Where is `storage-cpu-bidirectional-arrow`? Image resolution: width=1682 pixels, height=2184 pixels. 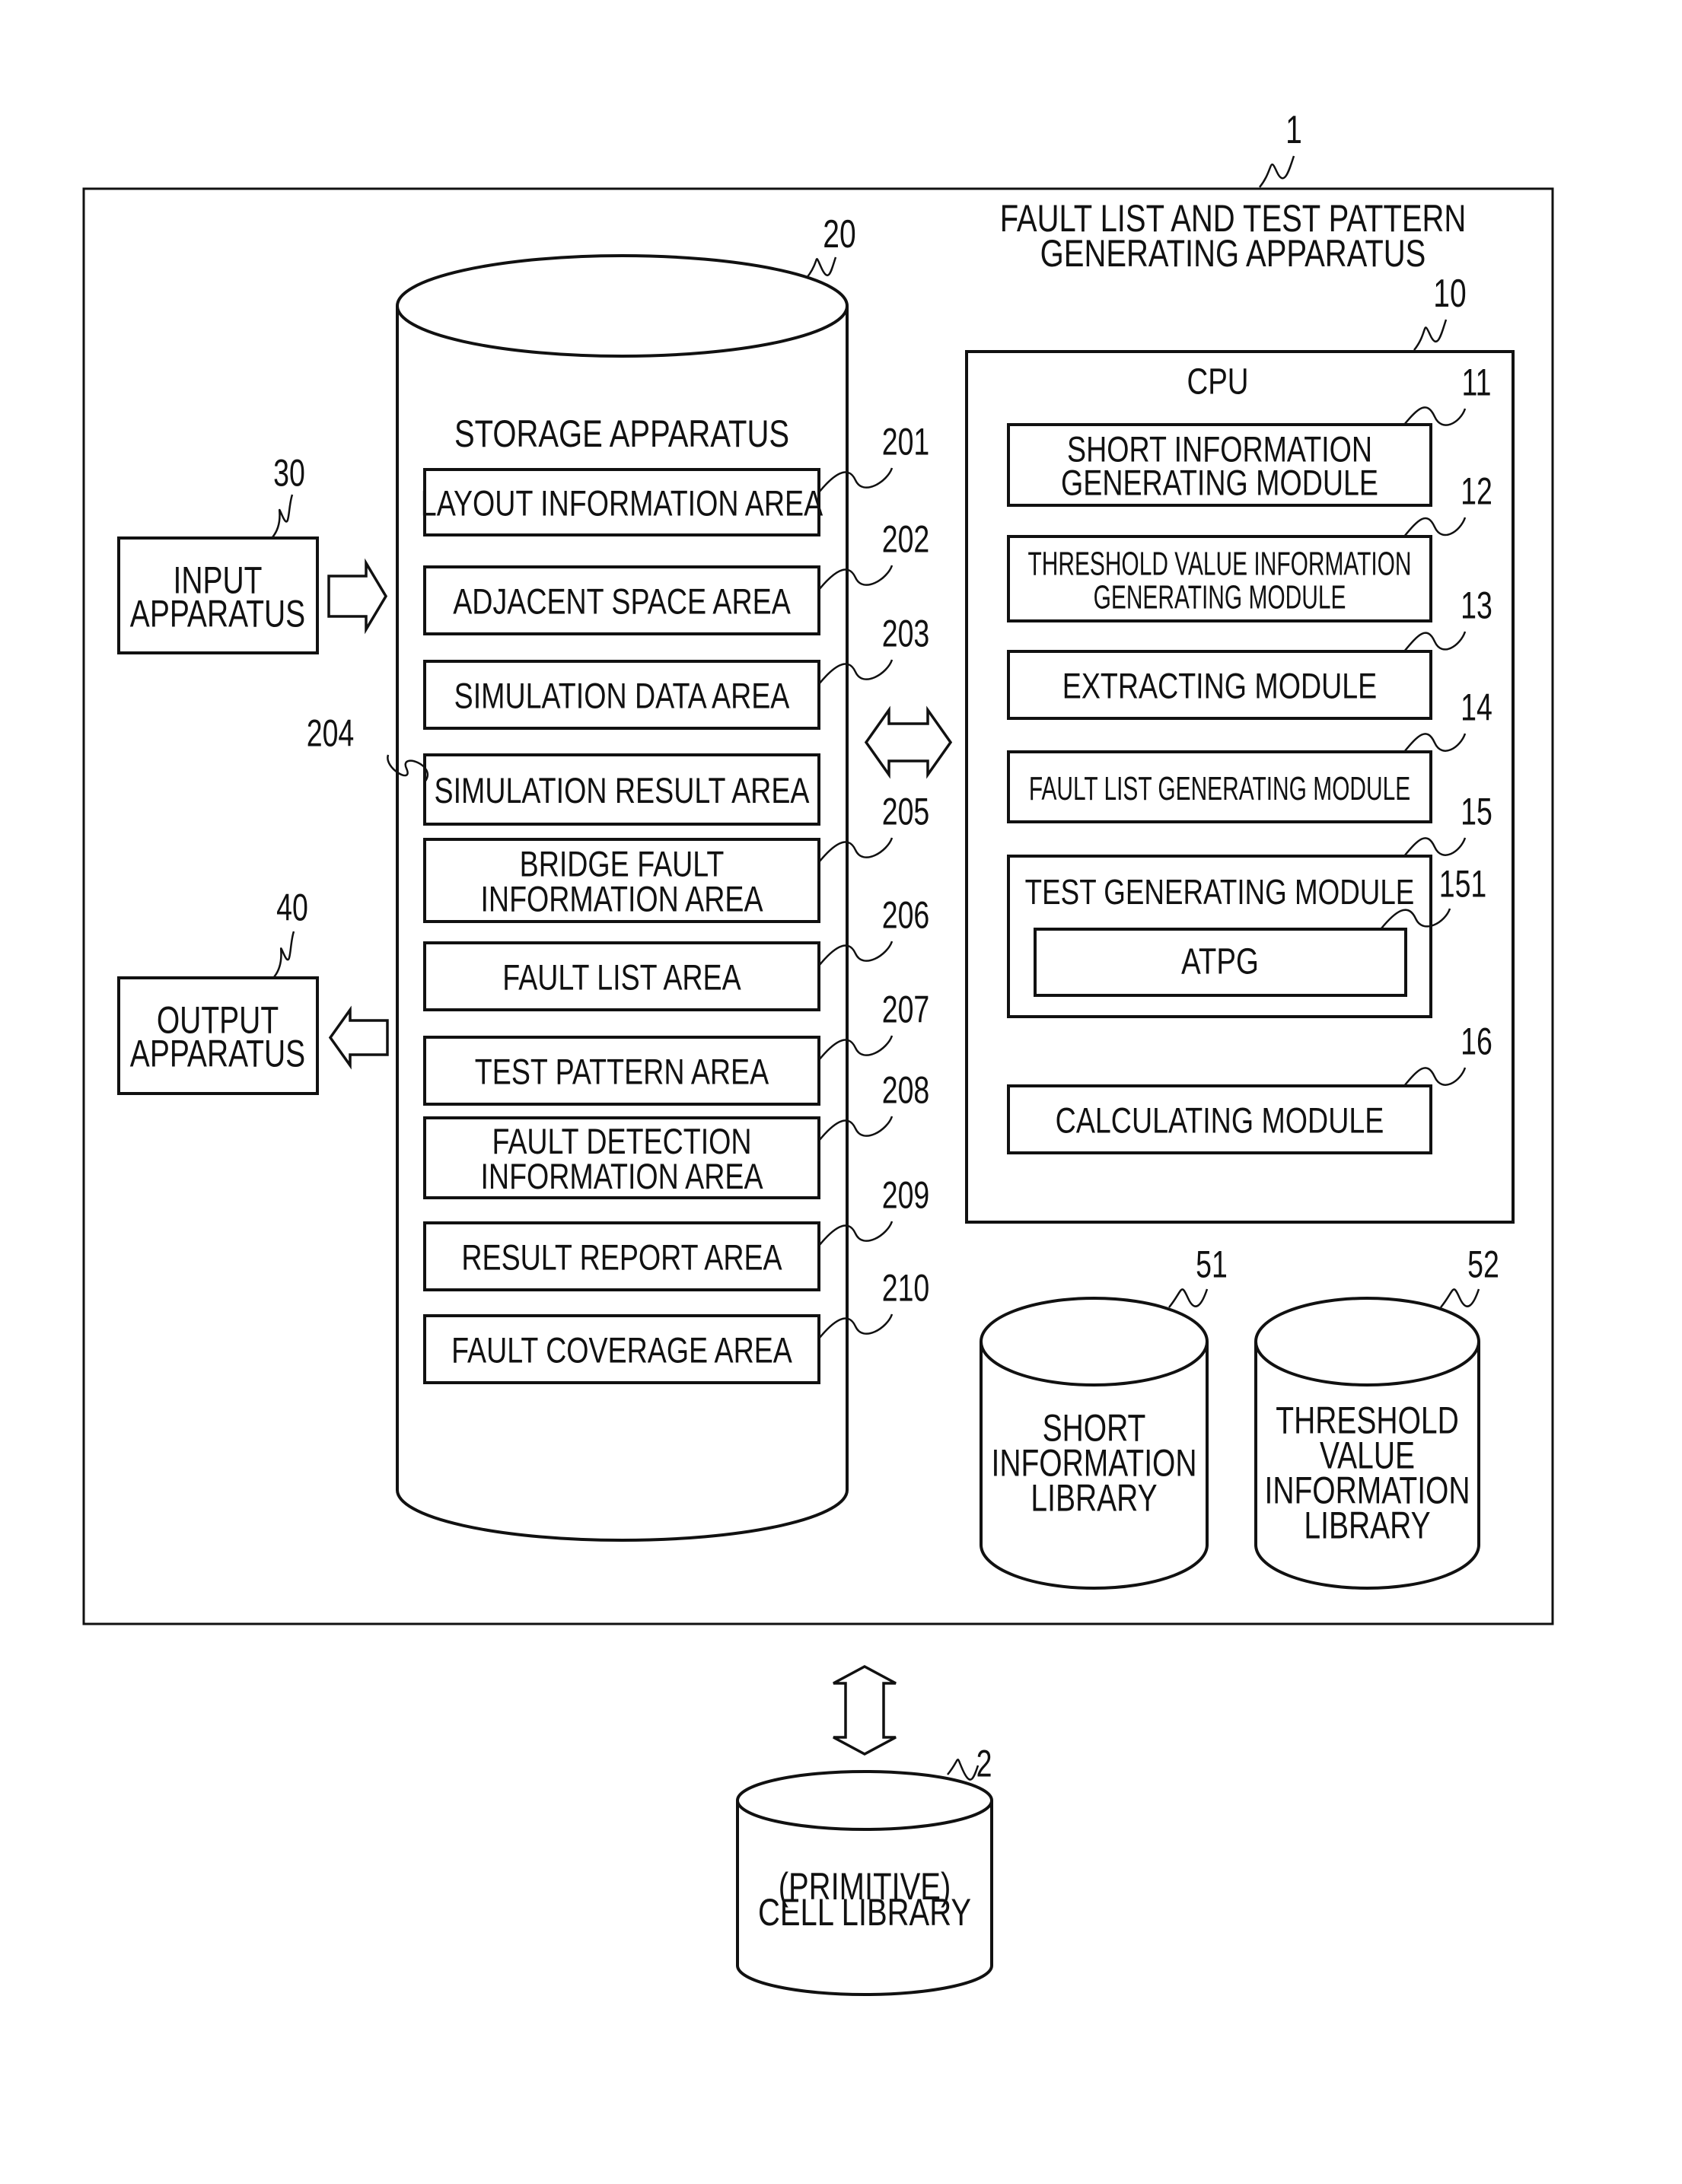 storage-cpu-bidirectional-arrow is located at coordinates (908, 742).